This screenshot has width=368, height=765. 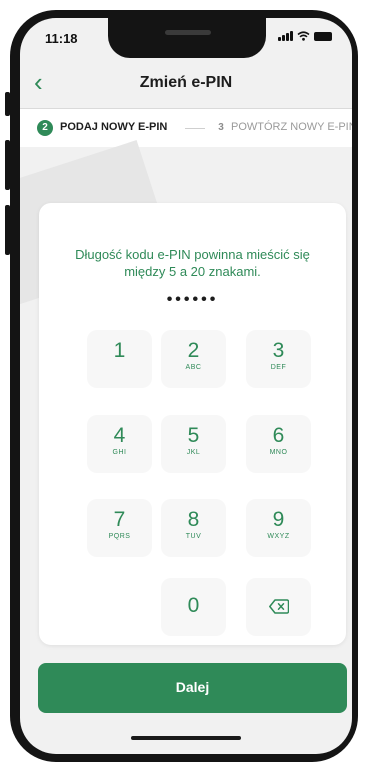 I want to click on key-6: 6 MNO, so click(x=278, y=444).